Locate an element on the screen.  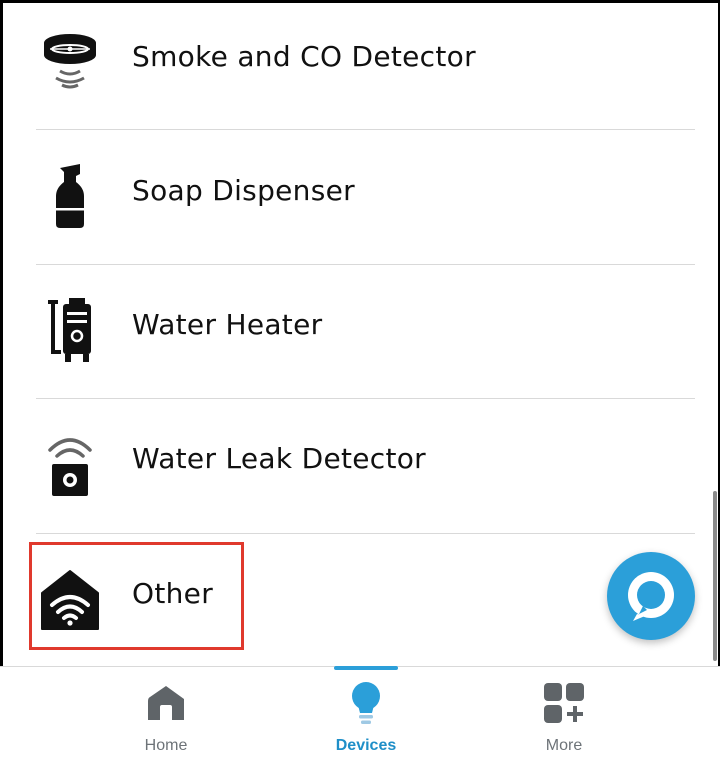
bottom-tab-bar: Home Devices More is located at coordinates (360, 717).